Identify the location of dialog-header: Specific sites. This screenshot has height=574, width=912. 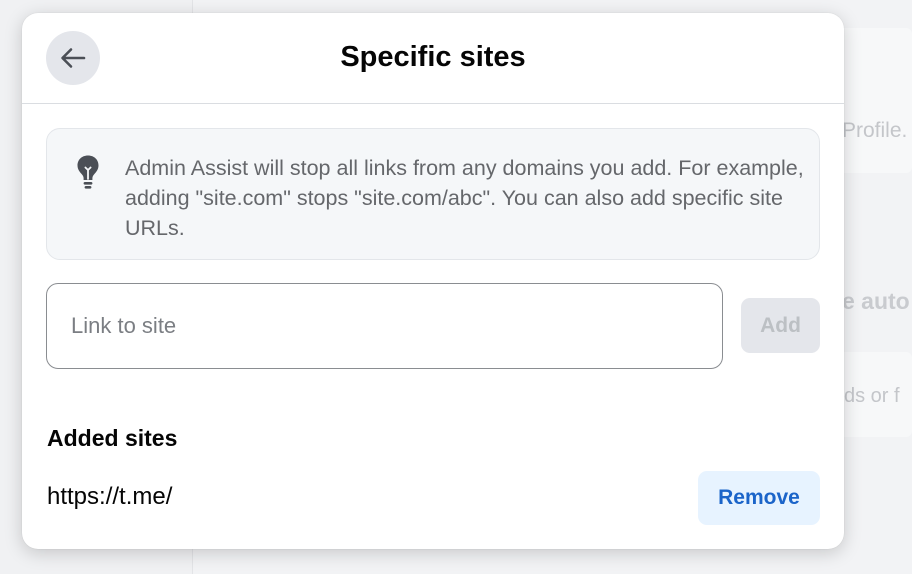
(433, 58).